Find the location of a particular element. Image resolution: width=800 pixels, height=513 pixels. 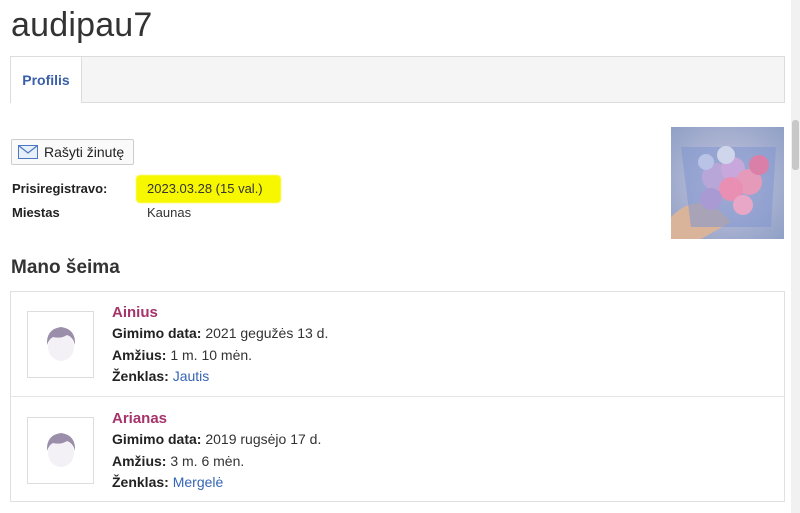

child-birth-line: Gimimo data: 2019 rugsėjo 17 d. is located at coordinates (216, 439).